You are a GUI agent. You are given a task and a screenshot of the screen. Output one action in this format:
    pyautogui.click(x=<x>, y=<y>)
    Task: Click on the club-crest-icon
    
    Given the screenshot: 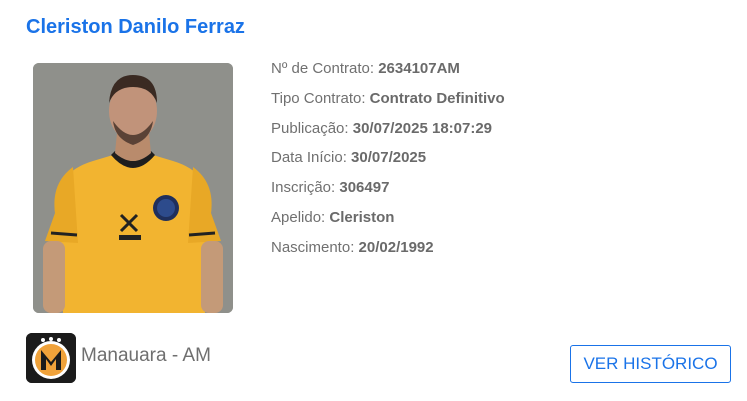 What is the action you would take?
    pyautogui.click(x=51, y=358)
    